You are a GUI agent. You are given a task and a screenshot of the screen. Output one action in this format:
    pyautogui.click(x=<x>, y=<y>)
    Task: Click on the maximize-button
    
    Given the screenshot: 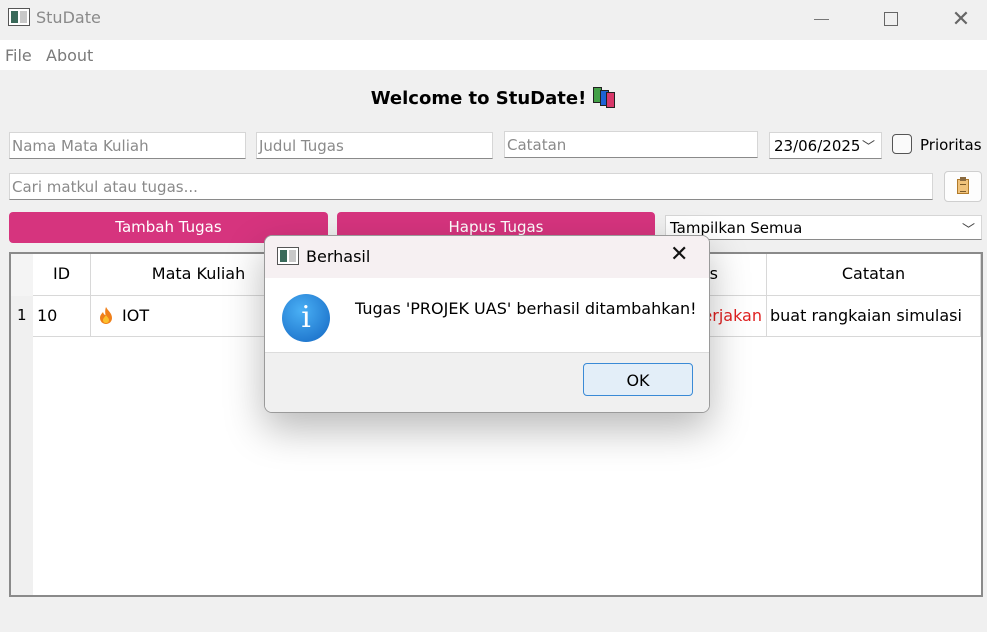 What is the action you would take?
    pyautogui.click(x=891, y=19)
    